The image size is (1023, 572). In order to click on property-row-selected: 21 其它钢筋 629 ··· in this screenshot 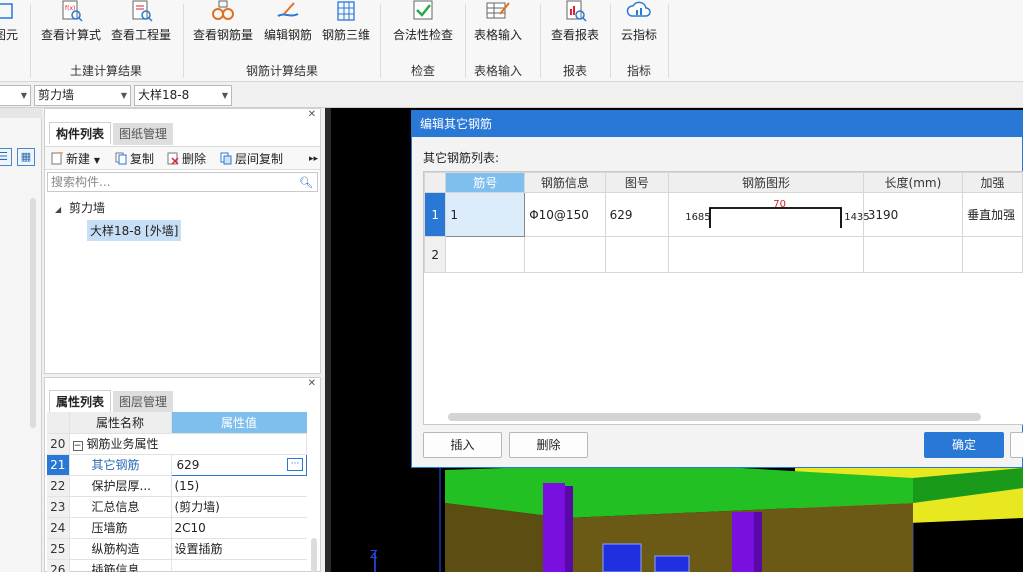, I will do `click(177, 464)`.